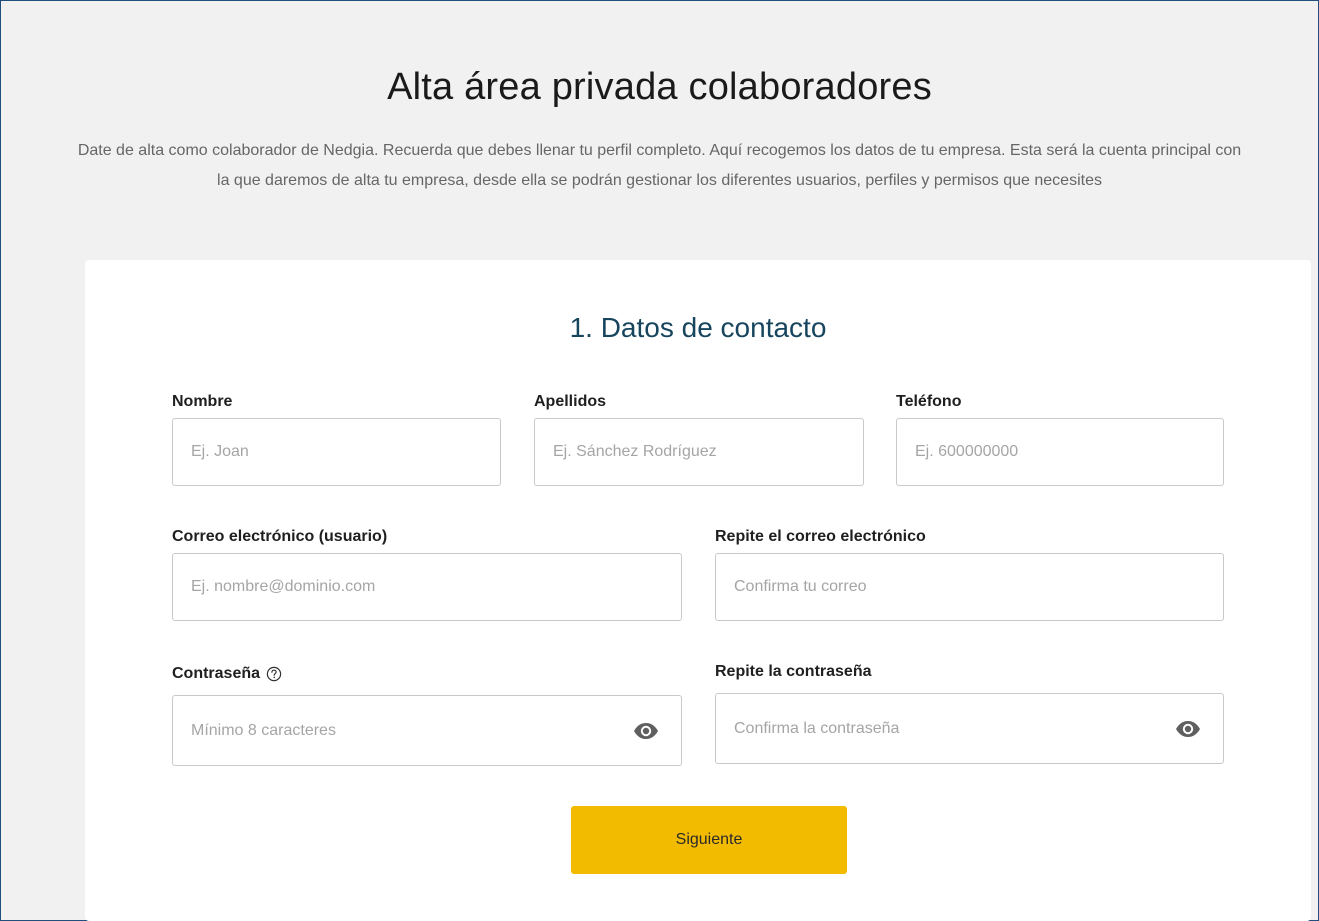 The image size is (1319, 921). I want to click on correo-label: Correo electrónico (usuario), so click(279, 537).